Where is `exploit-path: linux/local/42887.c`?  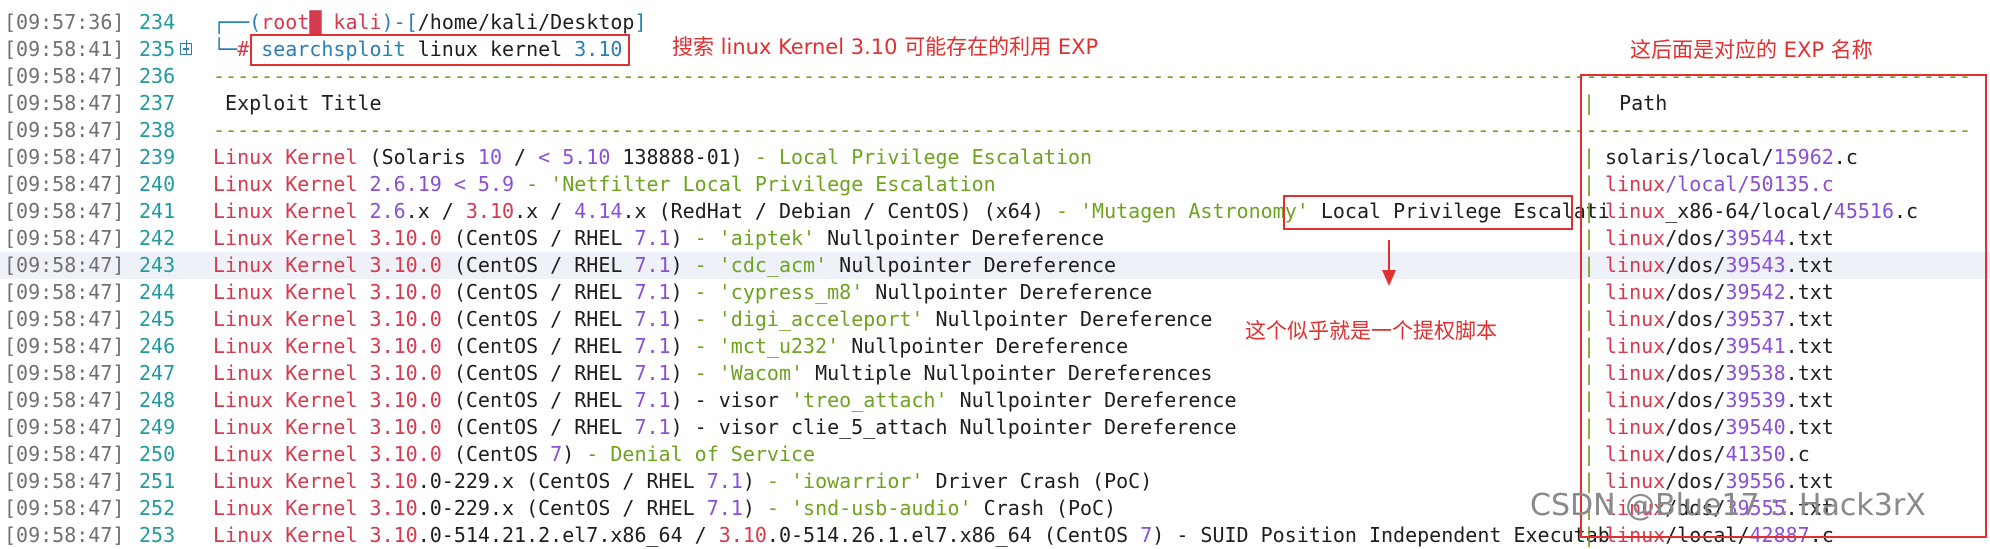
exploit-path: linux/local/42887.c is located at coordinates (1719, 535).